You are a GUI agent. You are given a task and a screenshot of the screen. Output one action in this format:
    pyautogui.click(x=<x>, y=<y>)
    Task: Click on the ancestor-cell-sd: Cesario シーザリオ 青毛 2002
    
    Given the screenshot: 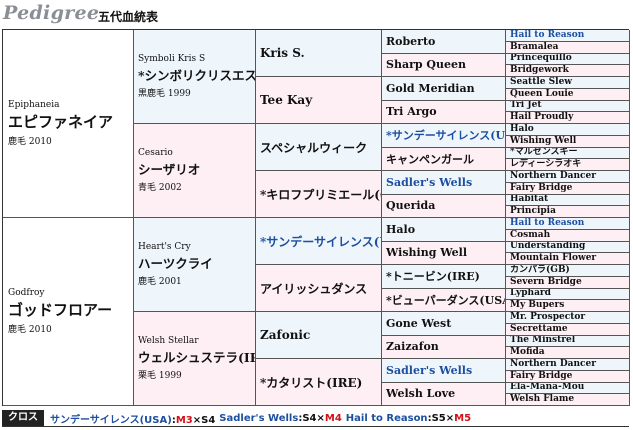 What is the action you would take?
    pyautogui.click(x=195, y=171)
    